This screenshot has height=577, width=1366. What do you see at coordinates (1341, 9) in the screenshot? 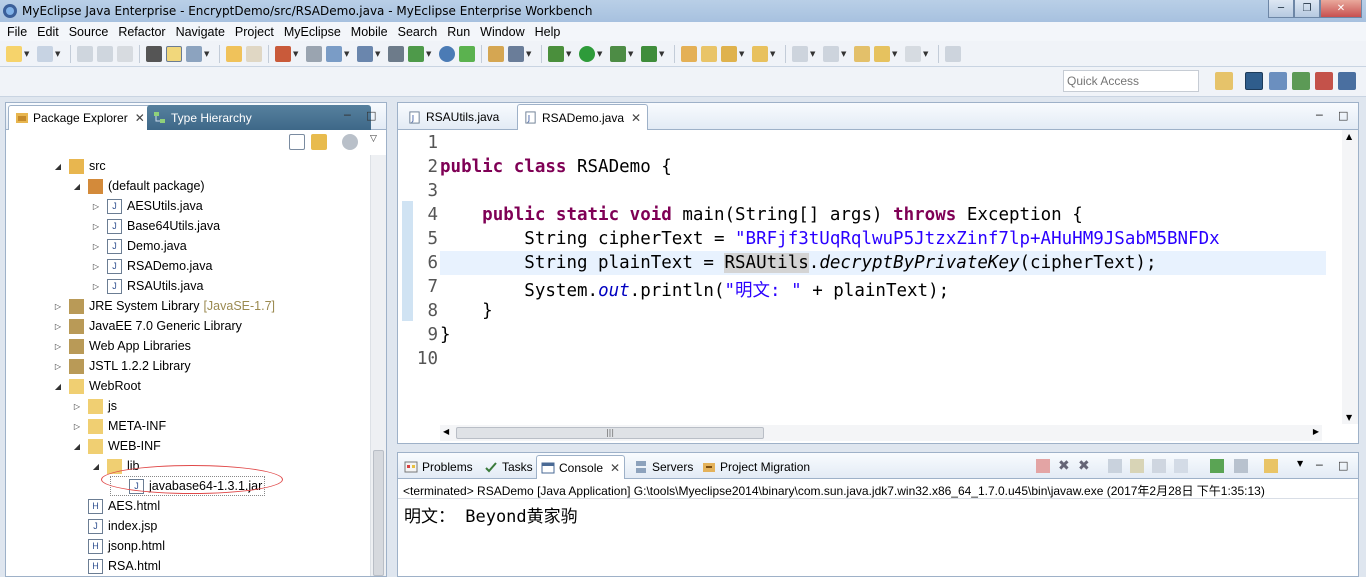
I see `close-window-button: ✕` at bounding box center [1341, 9].